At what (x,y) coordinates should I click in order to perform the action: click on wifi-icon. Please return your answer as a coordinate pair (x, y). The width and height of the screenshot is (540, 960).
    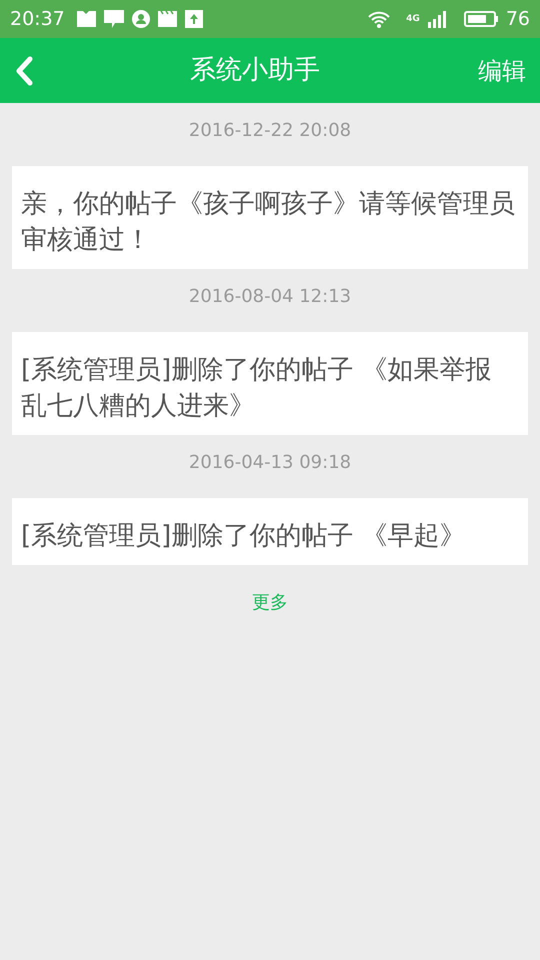
    Looking at the image, I should click on (379, 19).